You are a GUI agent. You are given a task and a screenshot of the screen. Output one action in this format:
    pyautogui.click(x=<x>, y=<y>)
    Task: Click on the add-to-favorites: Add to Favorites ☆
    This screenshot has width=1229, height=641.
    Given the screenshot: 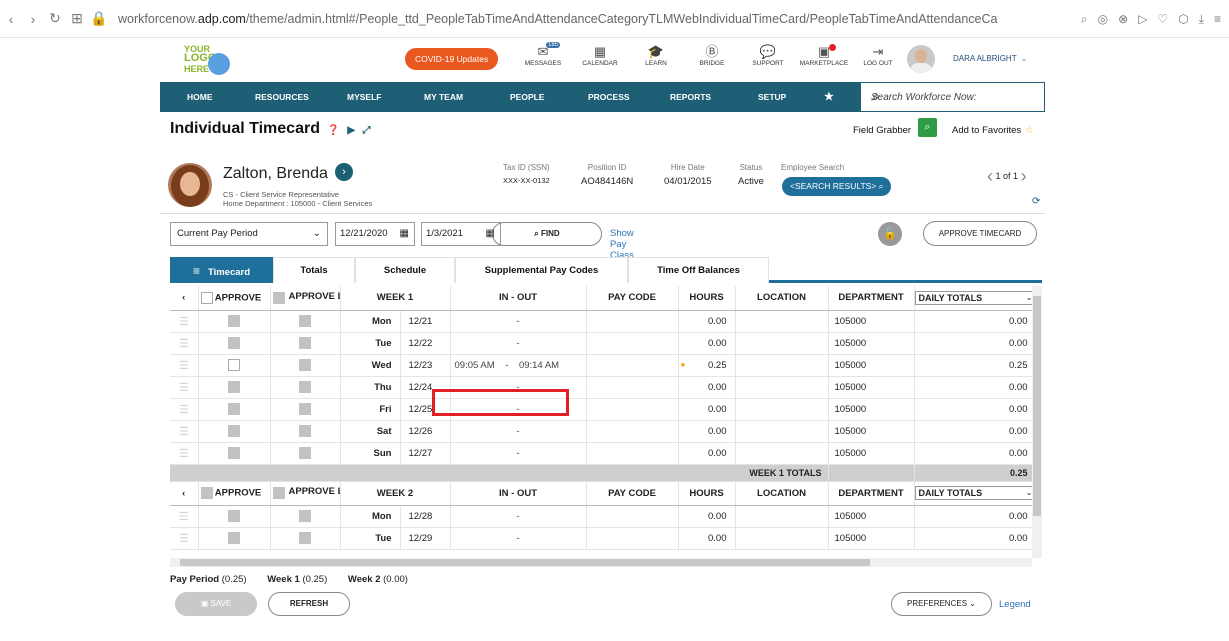 What is the action you would take?
    pyautogui.click(x=993, y=130)
    